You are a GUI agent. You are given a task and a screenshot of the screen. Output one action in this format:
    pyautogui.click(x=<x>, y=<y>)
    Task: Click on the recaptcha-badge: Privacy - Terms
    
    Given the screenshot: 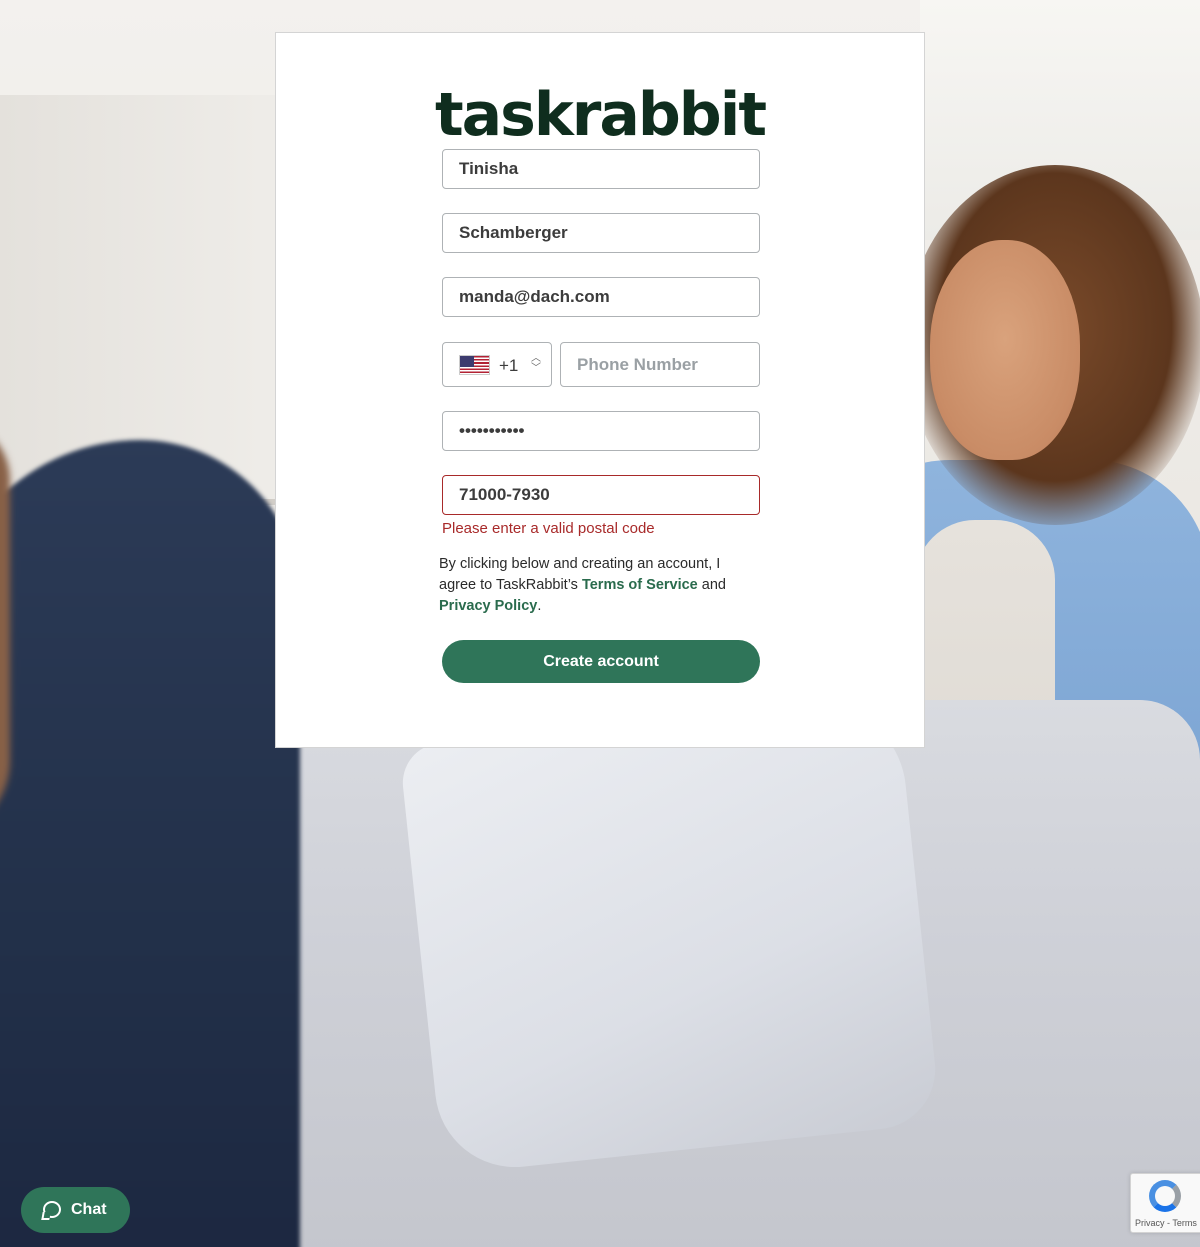 What is the action you would take?
    pyautogui.click(x=1165, y=1203)
    